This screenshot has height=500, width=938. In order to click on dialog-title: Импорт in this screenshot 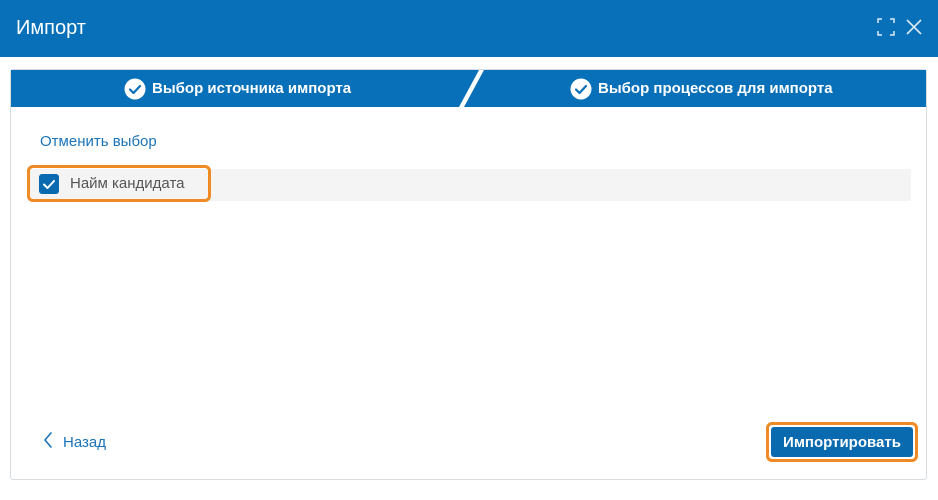, I will do `click(51, 28)`.